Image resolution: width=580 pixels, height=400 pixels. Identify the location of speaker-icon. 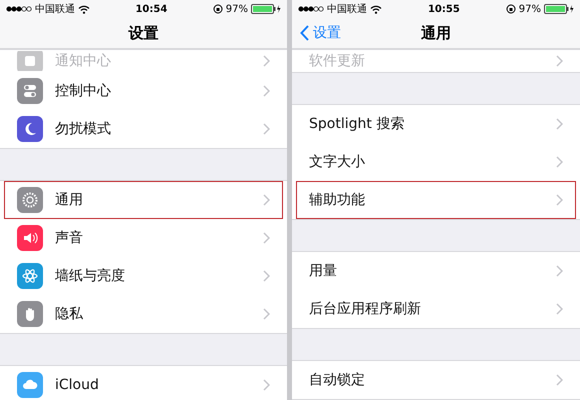
(30, 238).